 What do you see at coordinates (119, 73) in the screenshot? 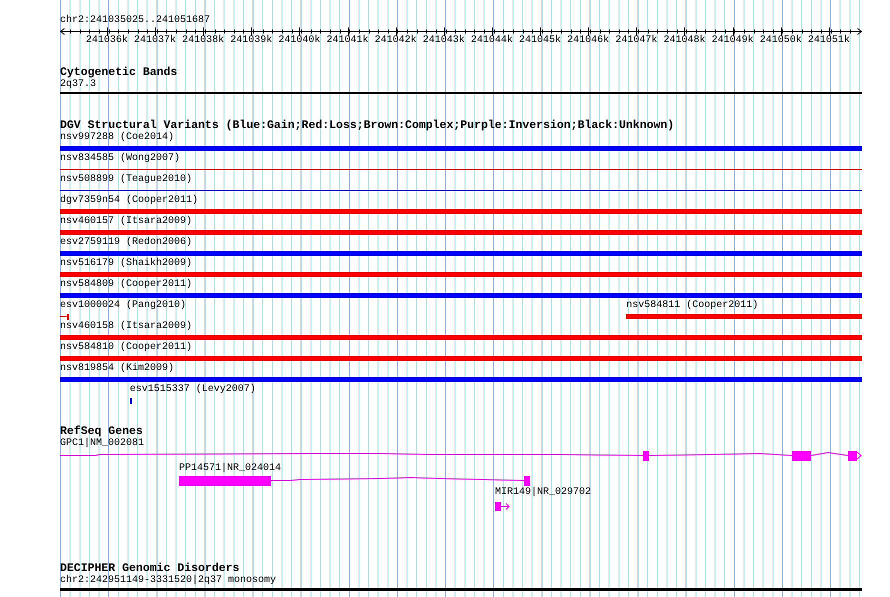
I see `track-title: Cytogenetic Bands` at bounding box center [119, 73].